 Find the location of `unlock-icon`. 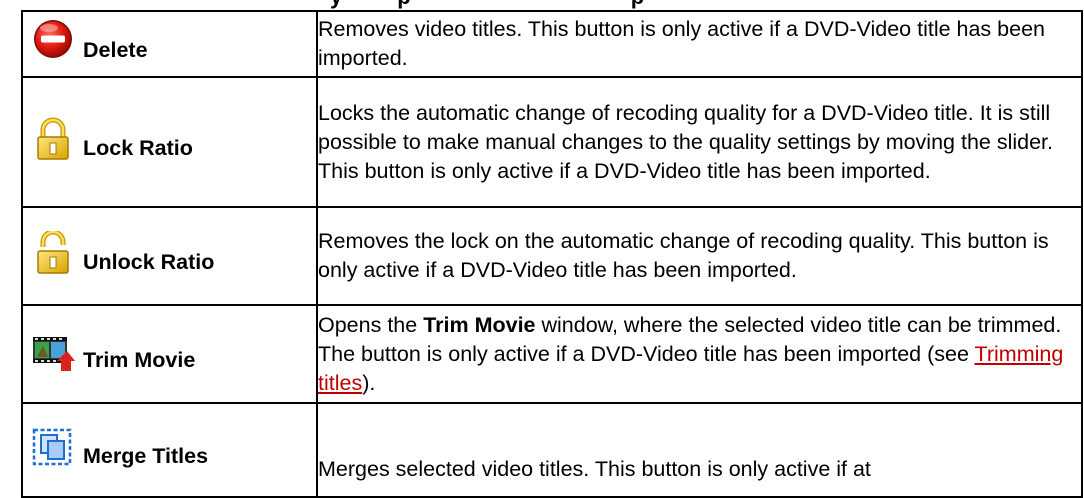

unlock-icon is located at coordinates (53, 252).